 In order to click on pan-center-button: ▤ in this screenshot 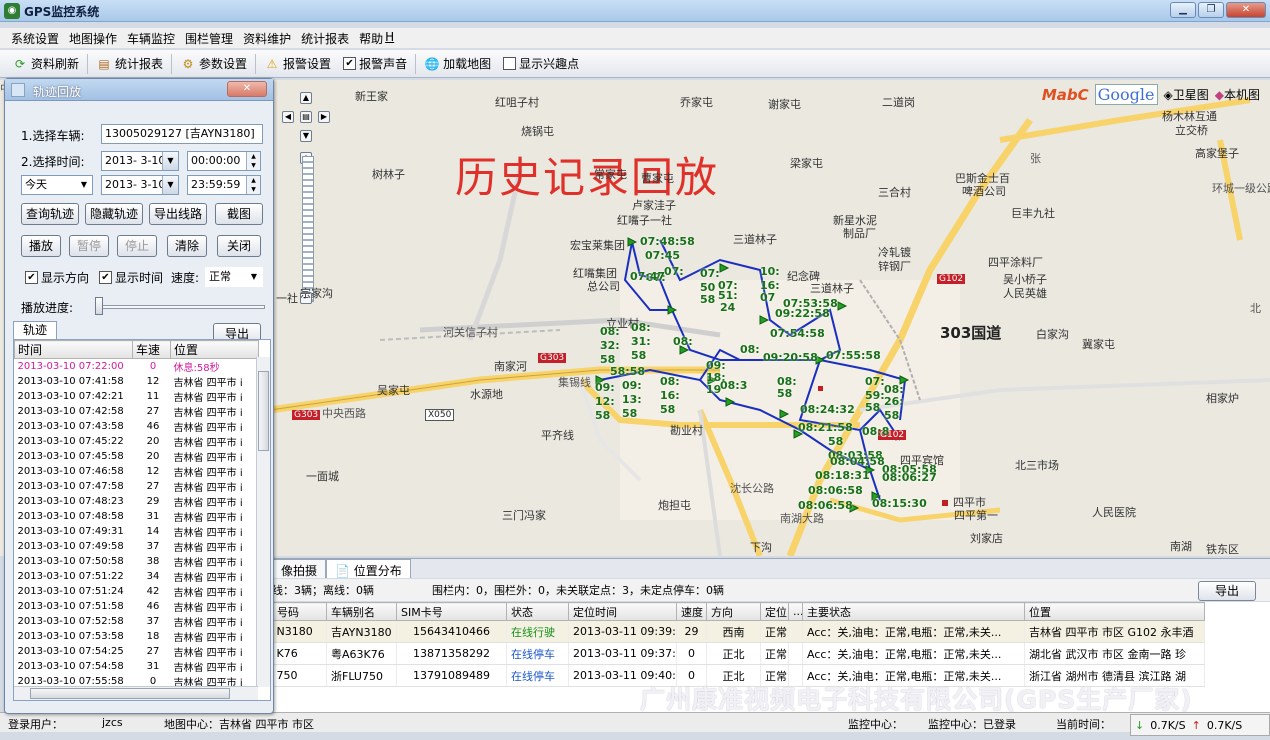, I will do `click(306, 117)`.